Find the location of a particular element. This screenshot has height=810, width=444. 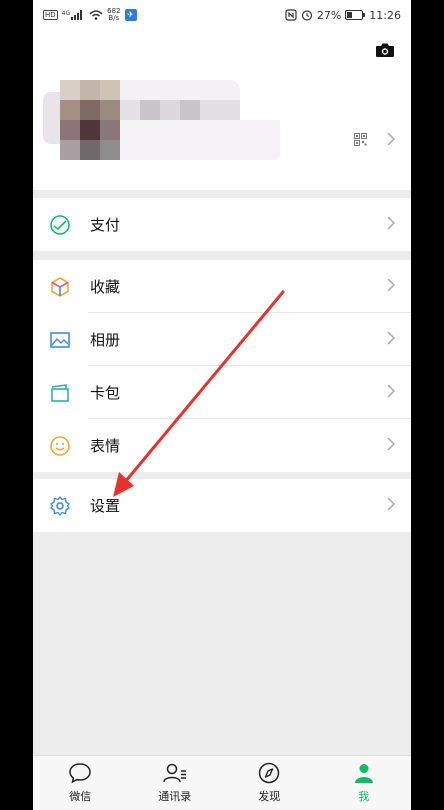

tab-discover: 发现 is located at coordinates (269, 783).